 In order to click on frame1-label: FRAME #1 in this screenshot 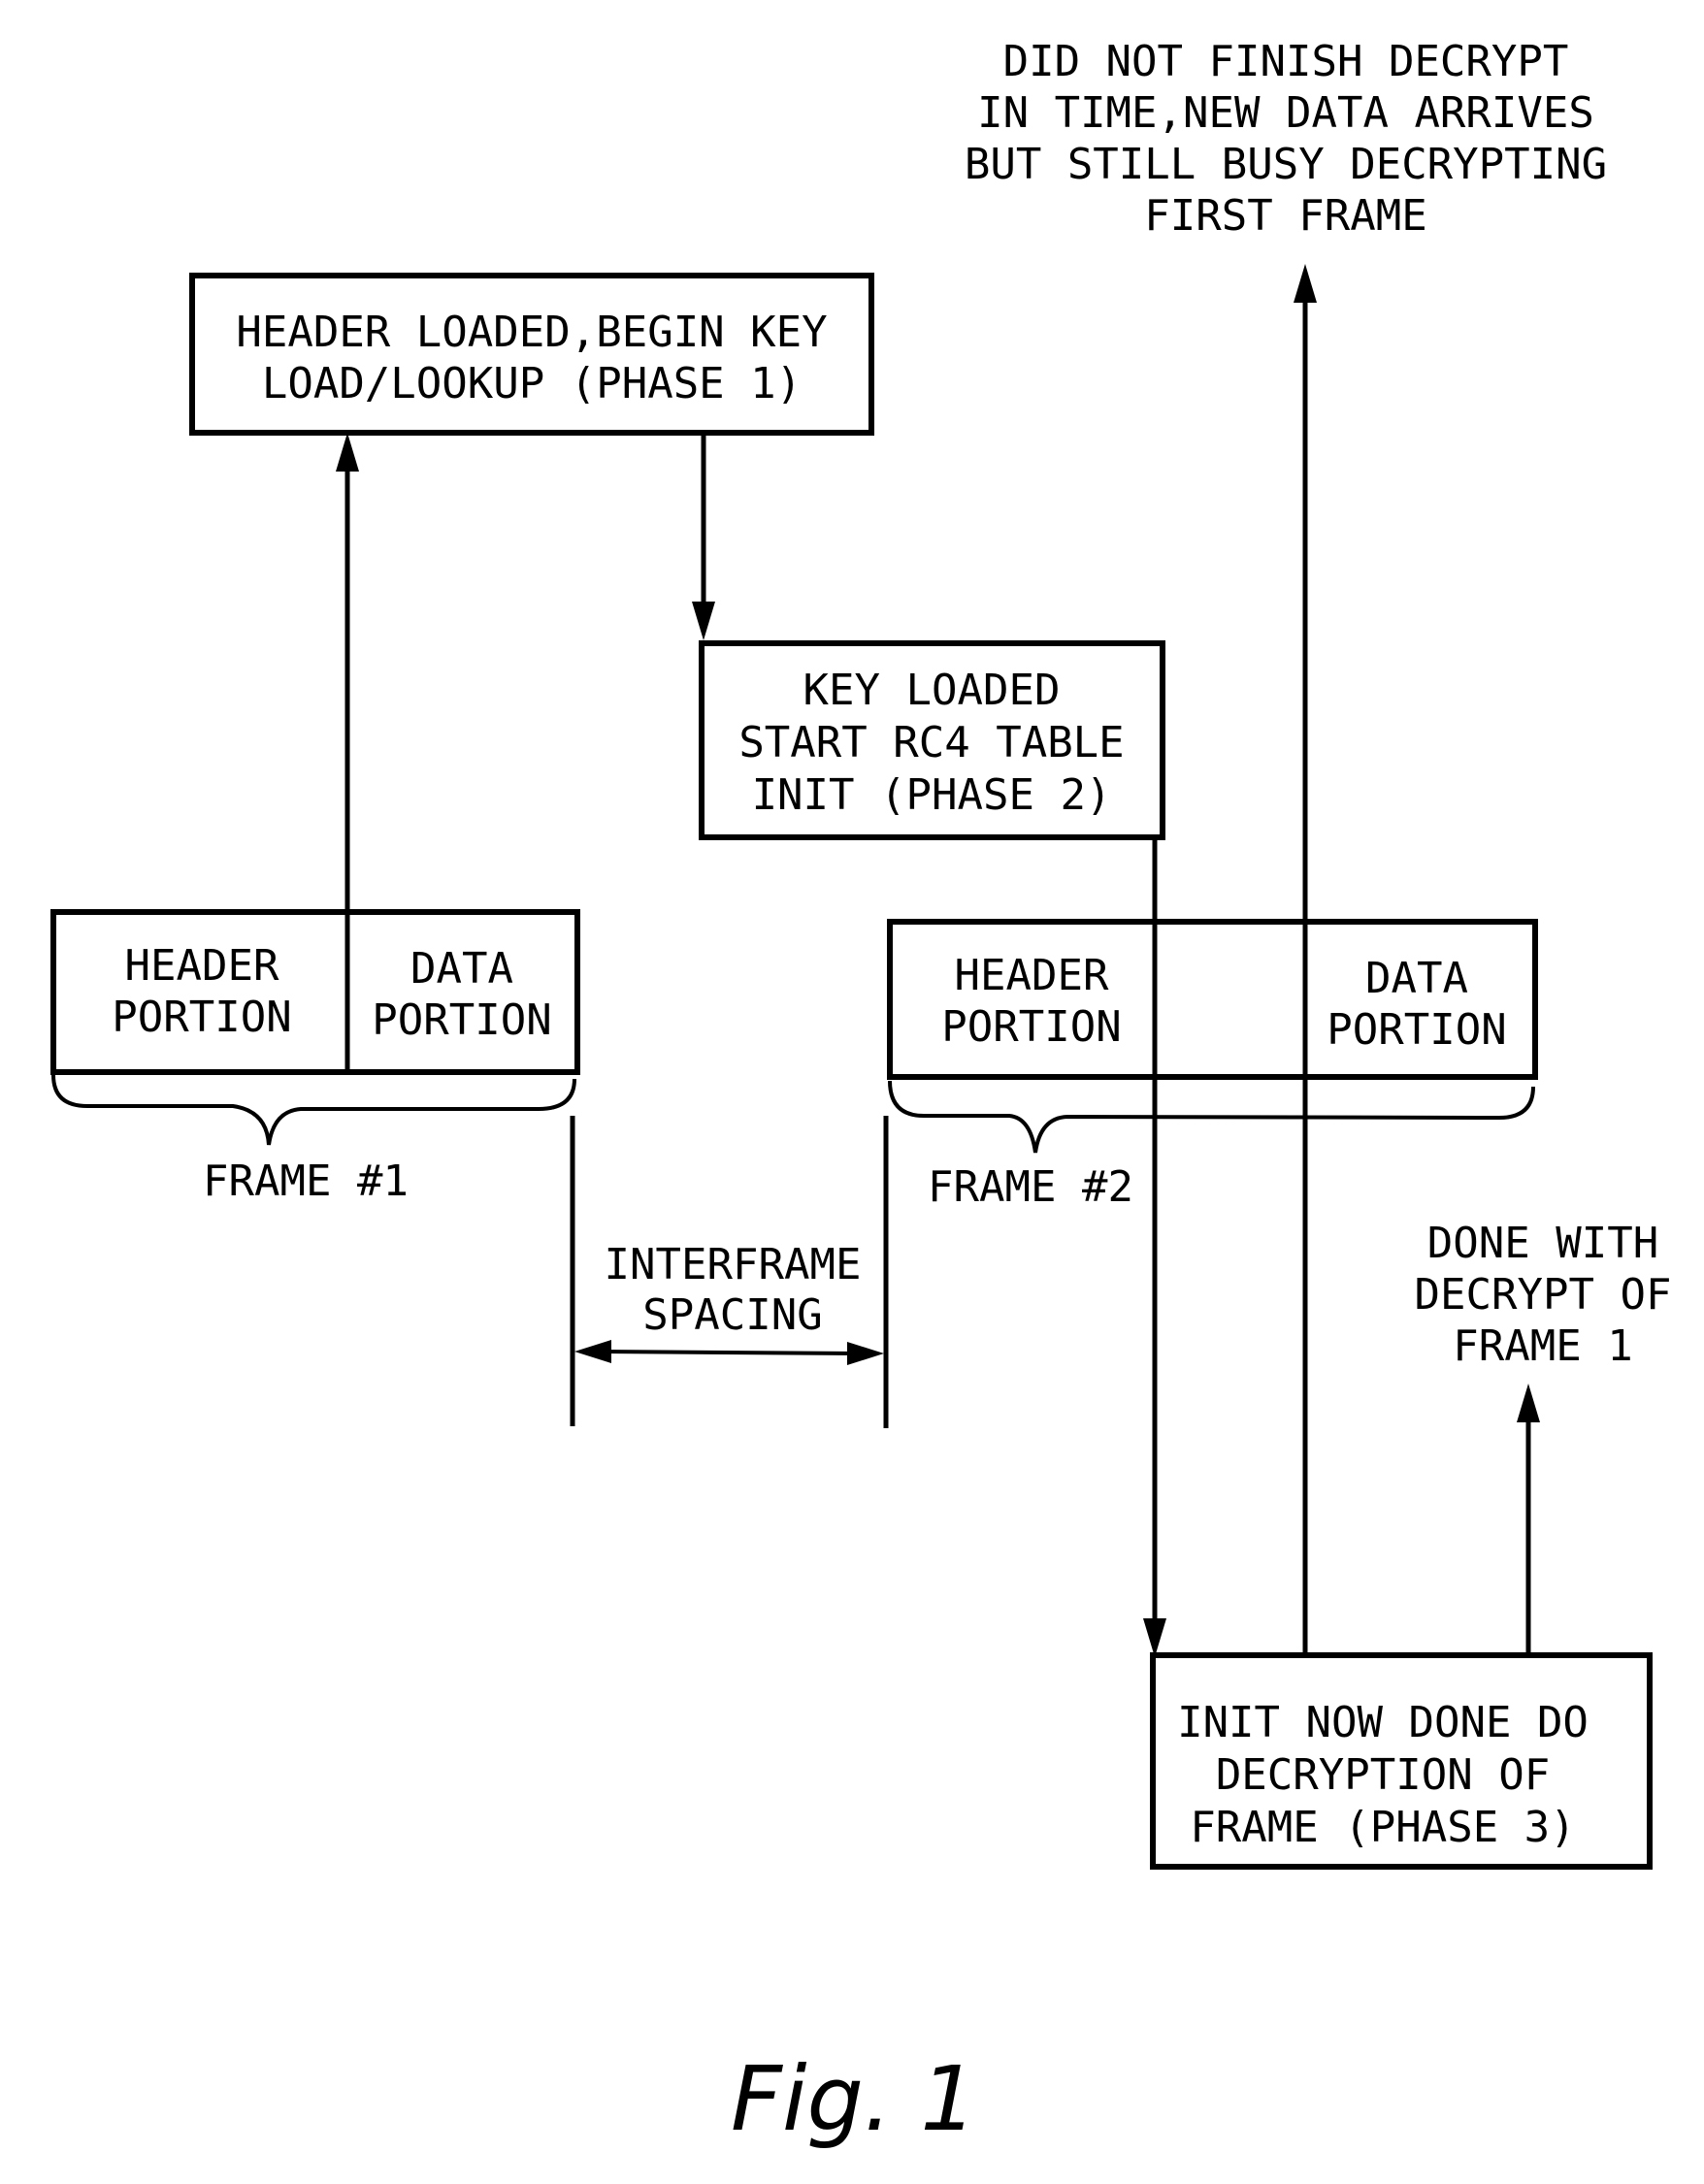, I will do `click(306, 1181)`.